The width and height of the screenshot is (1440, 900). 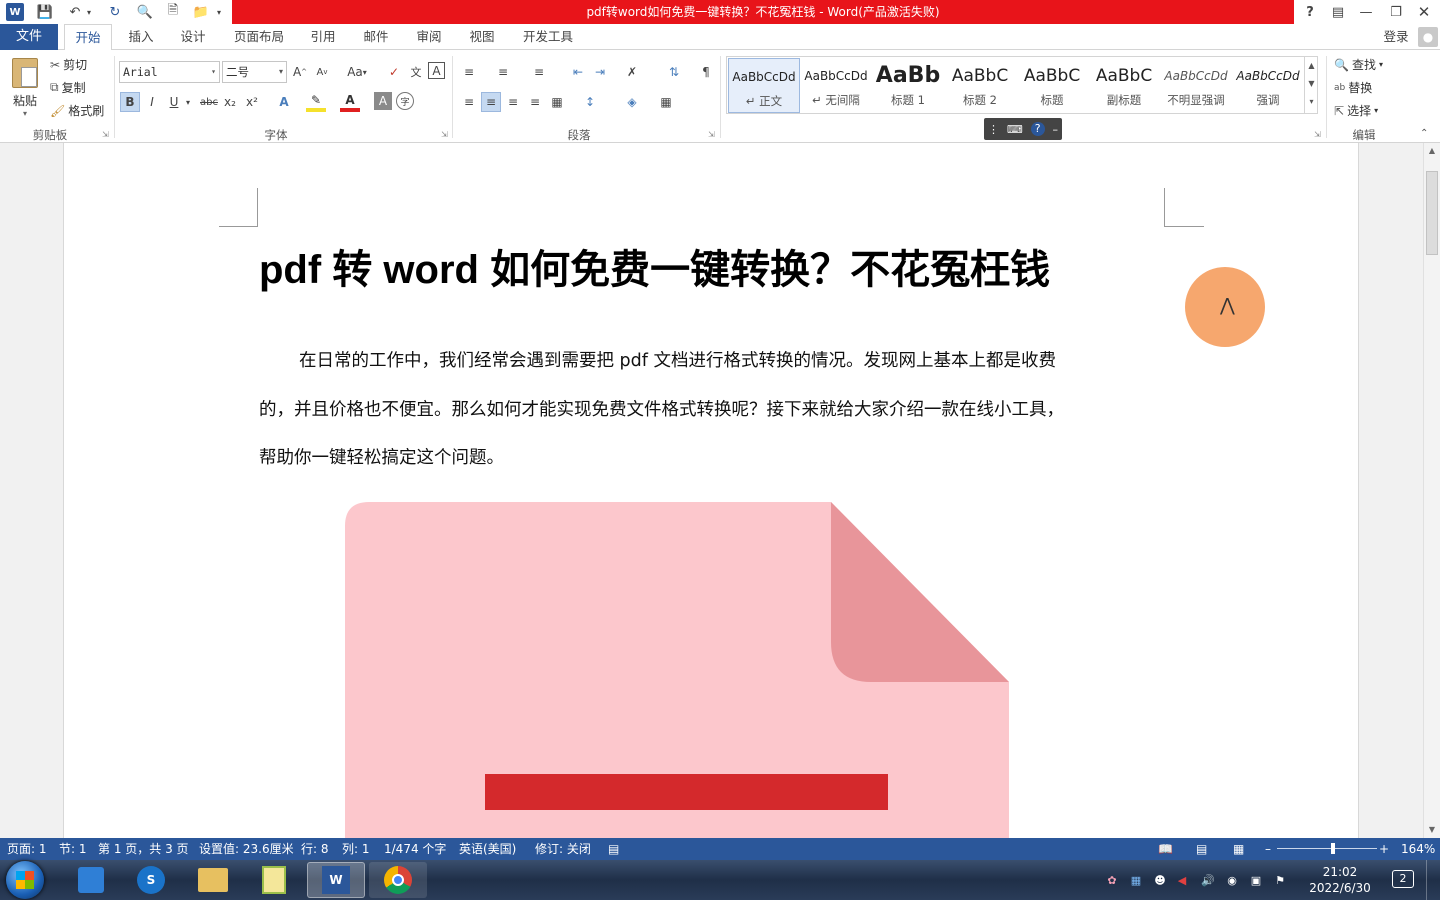 I want to click on tab-file: 文件, so click(x=29, y=37).